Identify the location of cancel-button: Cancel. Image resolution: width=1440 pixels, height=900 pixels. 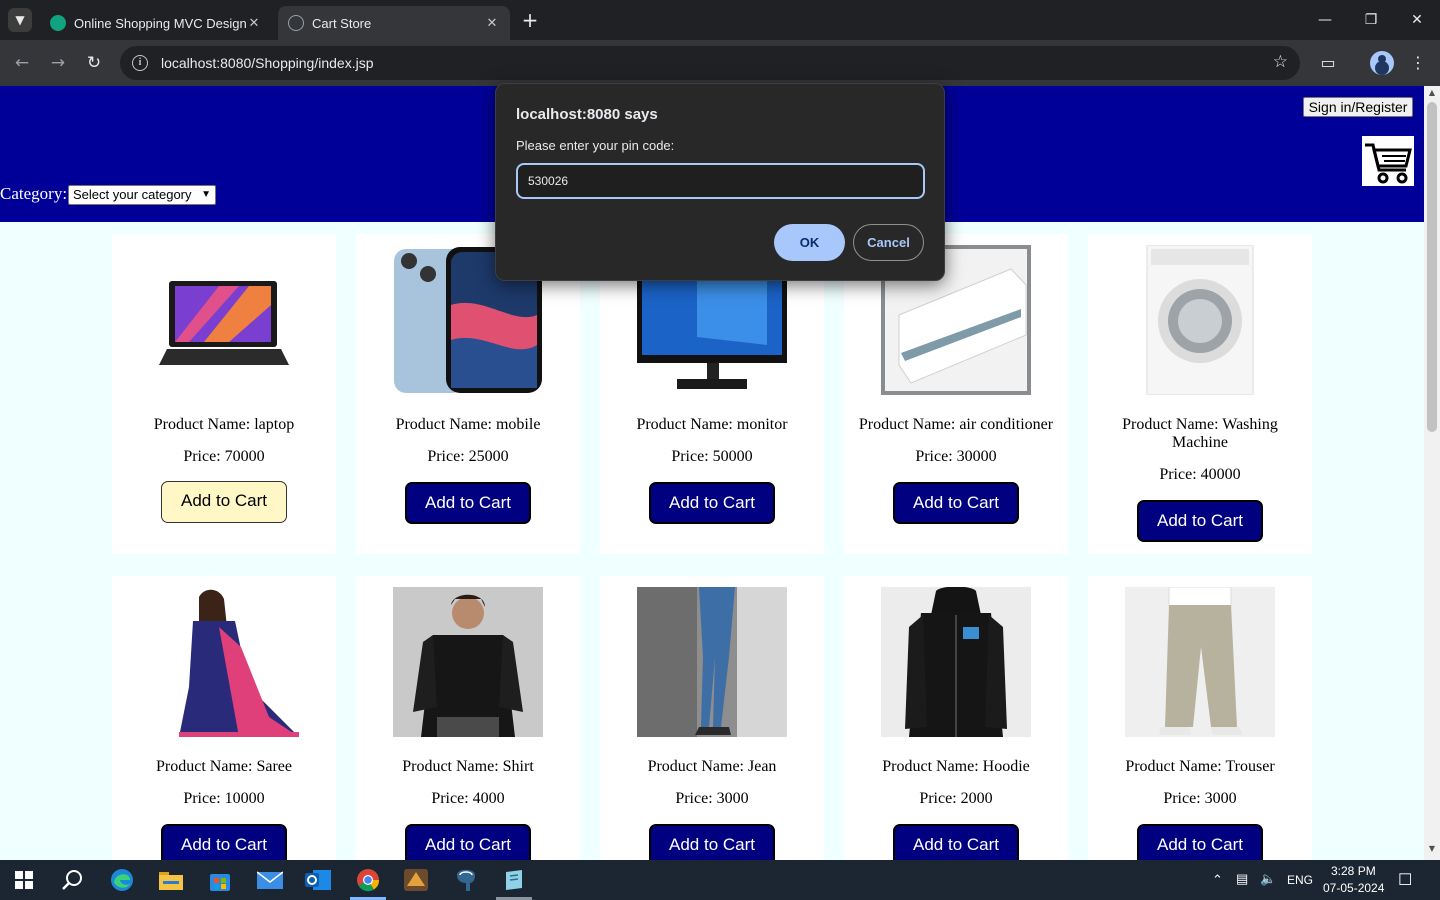
(888, 242).